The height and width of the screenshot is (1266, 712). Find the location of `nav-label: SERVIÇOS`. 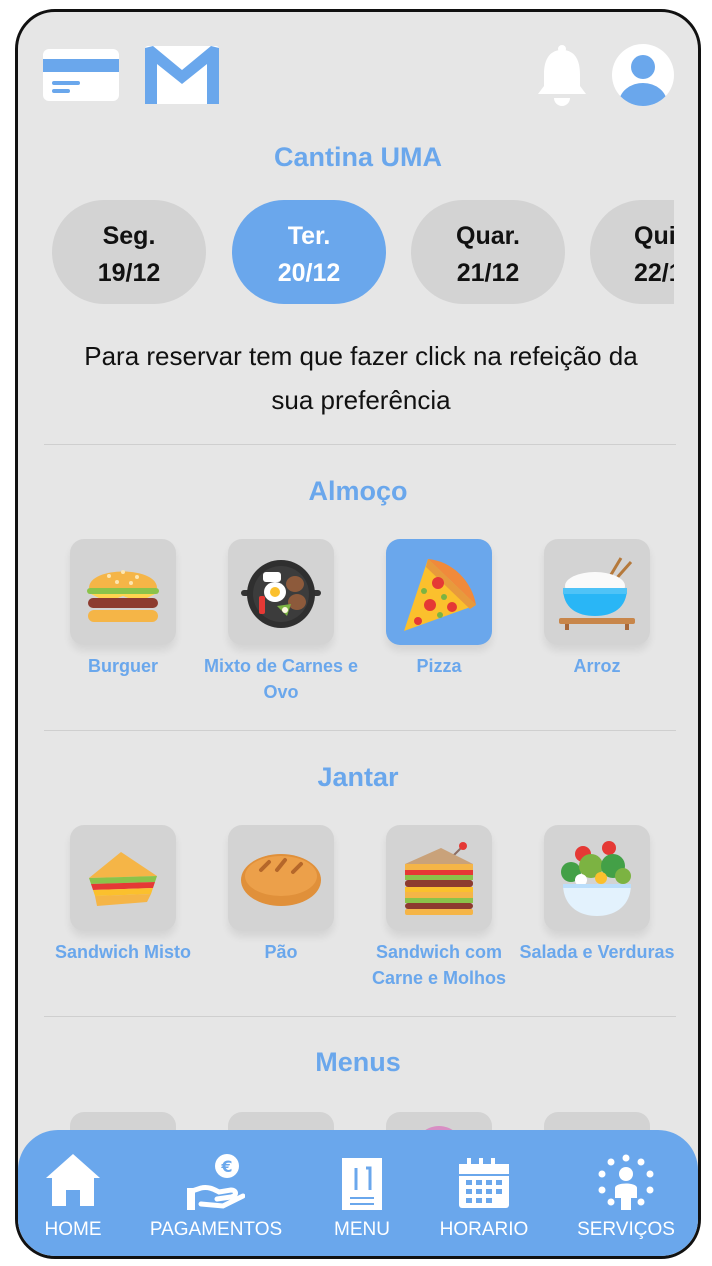

nav-label: SERVIÇOS is located at coordinates (626, 1229).